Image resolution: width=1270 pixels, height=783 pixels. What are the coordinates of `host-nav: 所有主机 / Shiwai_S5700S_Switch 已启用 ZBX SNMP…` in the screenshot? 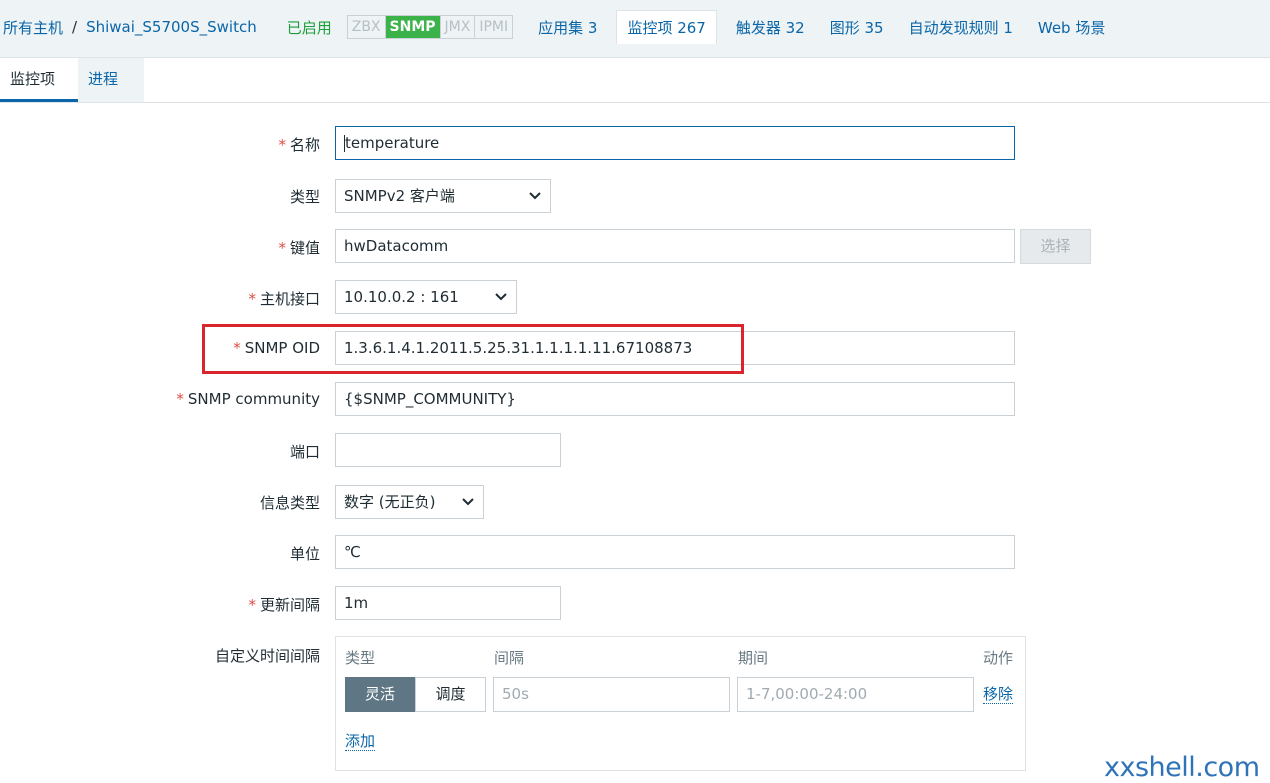 It's located at (552, 27).